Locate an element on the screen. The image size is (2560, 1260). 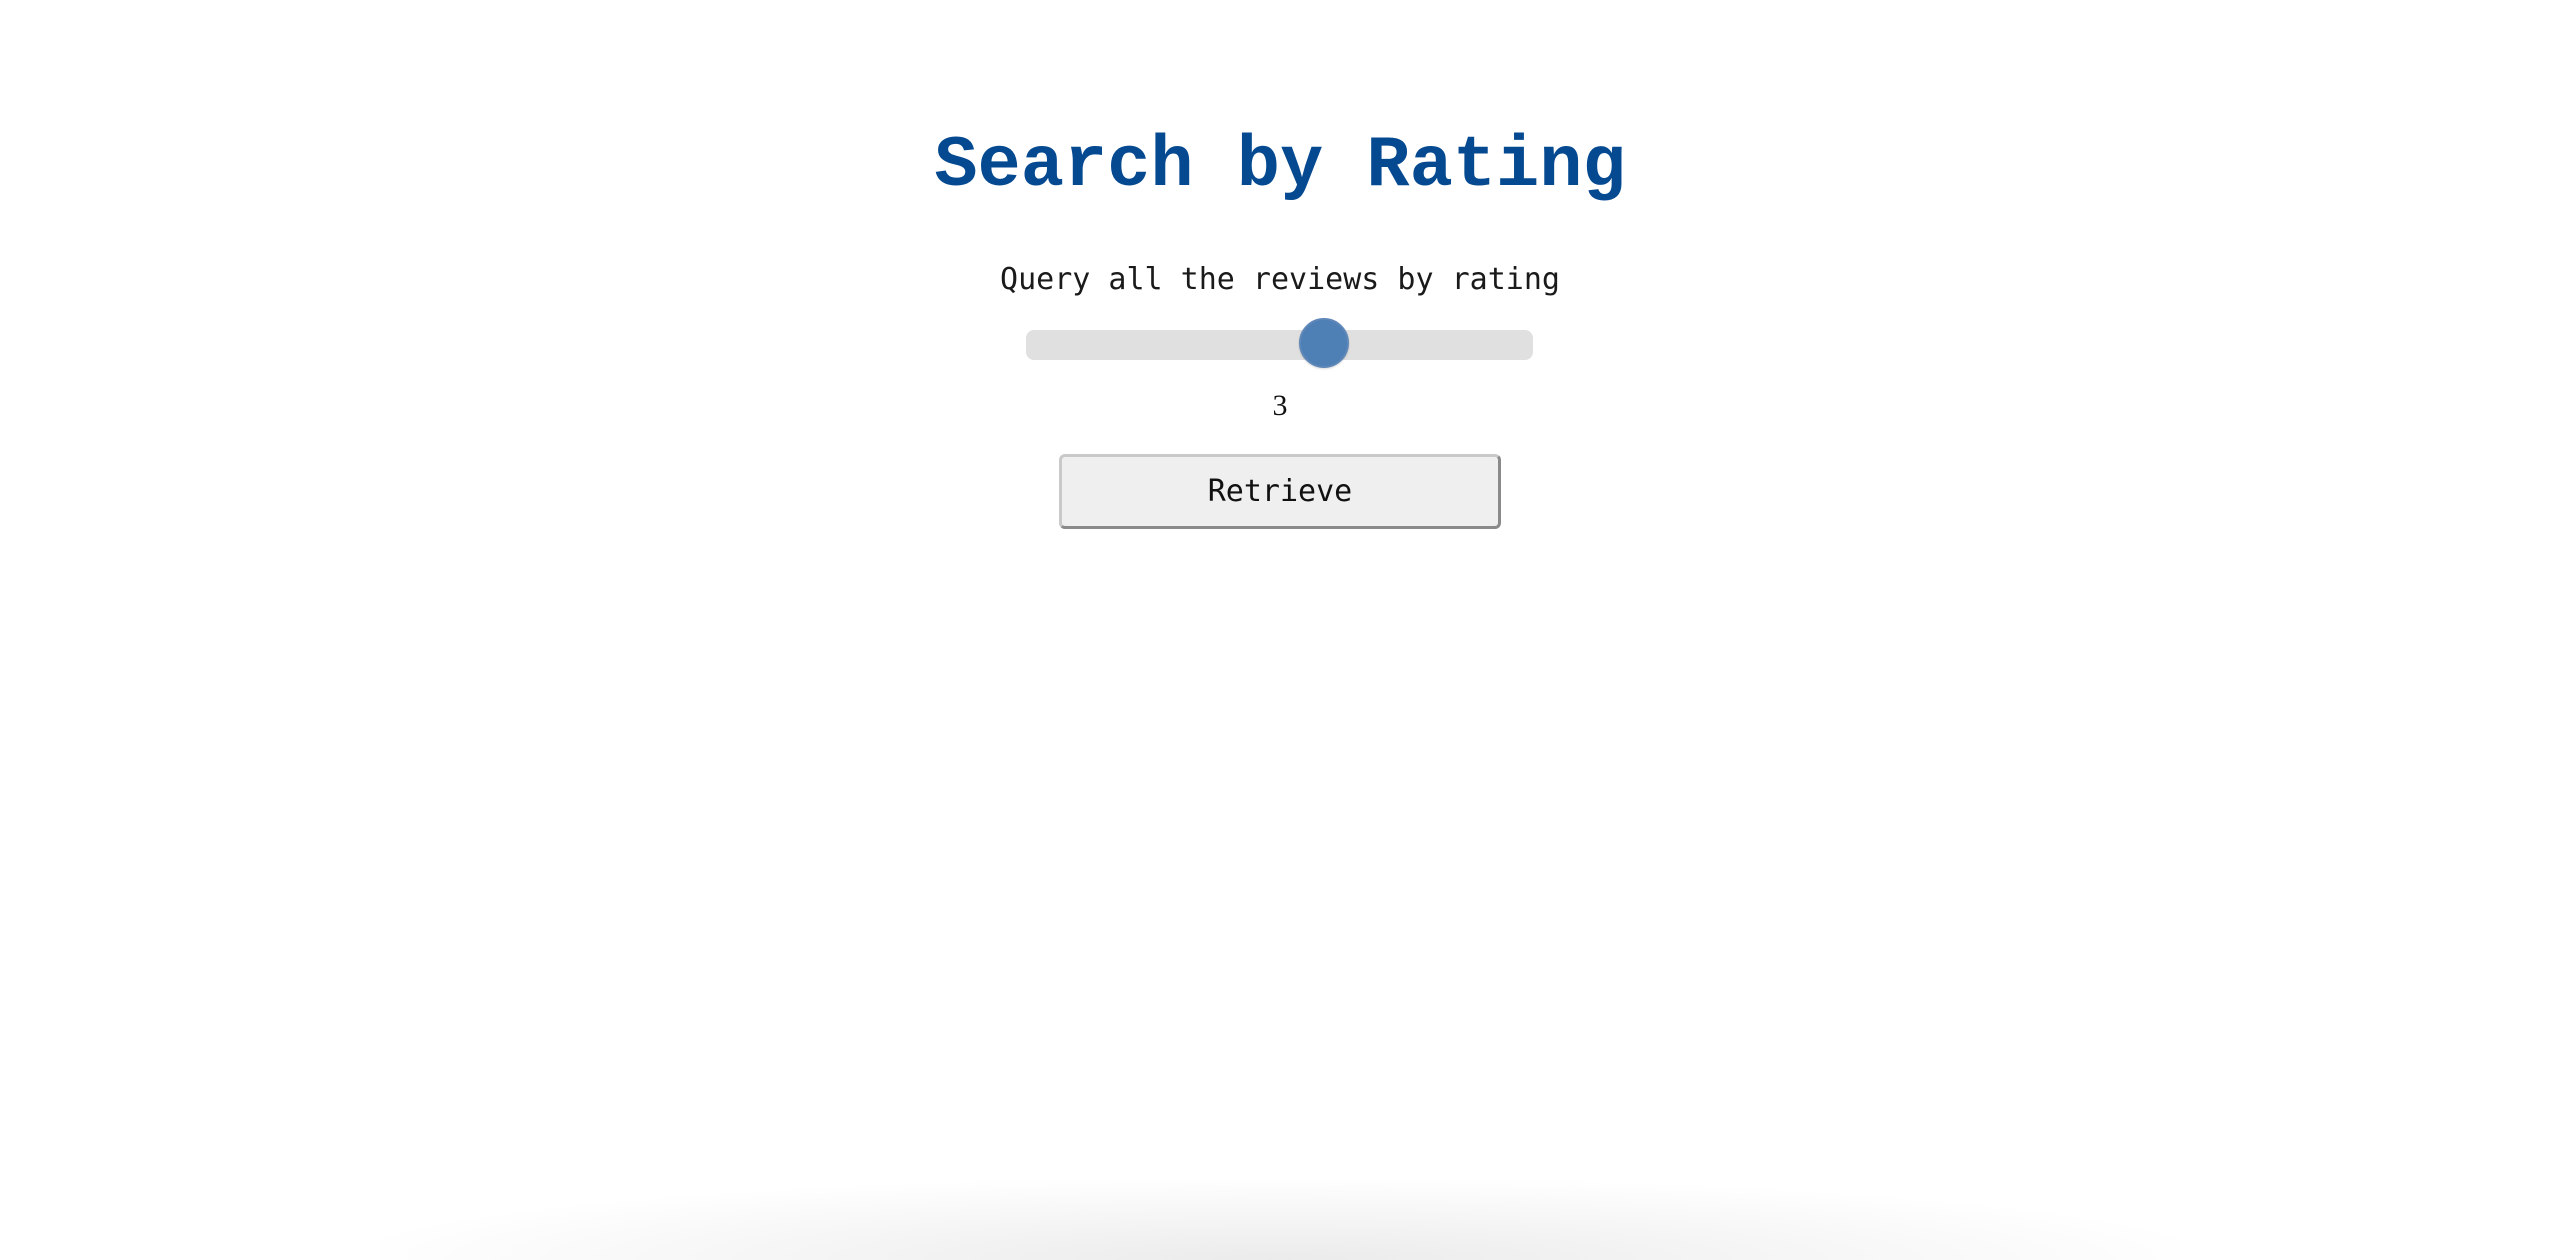
retrieve-button: Retrieve is located at coordinates (1280, 491).